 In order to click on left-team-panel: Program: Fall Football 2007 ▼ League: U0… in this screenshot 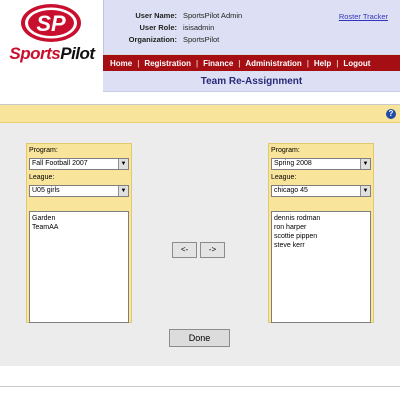, I will do `click(79, 233)`.